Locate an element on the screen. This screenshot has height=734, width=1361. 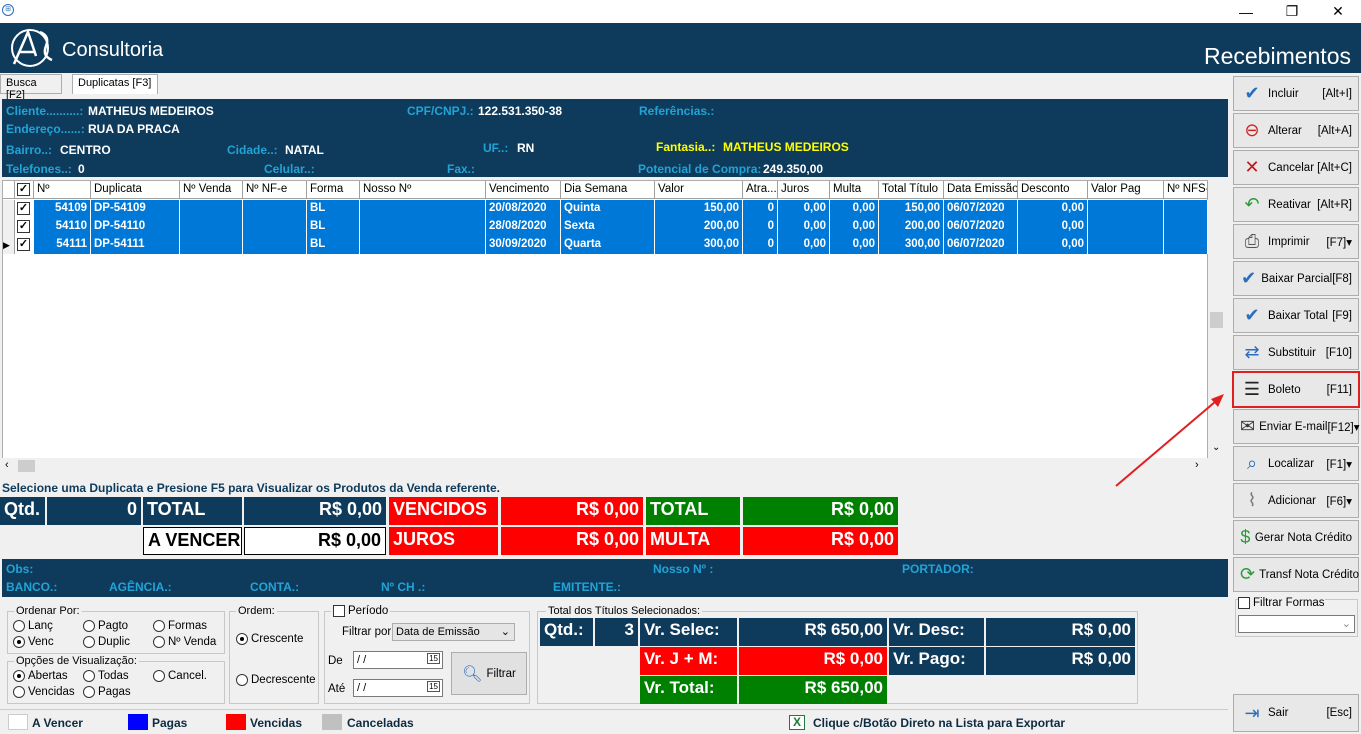
col-header-nossonum: Nosso Nº is located at coordinates (423, 190).